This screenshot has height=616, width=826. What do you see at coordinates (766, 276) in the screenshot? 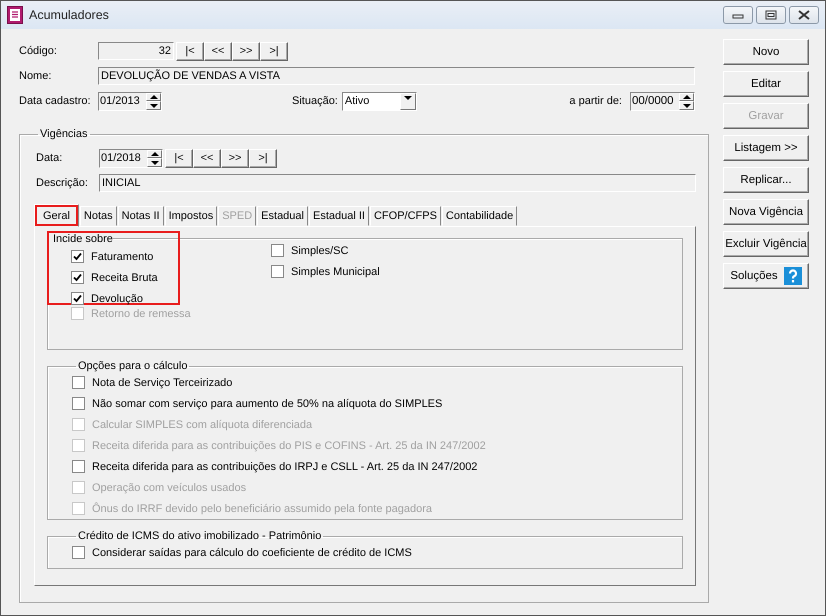
I see `action-button: Soluções` at bounding box center [766, 276].